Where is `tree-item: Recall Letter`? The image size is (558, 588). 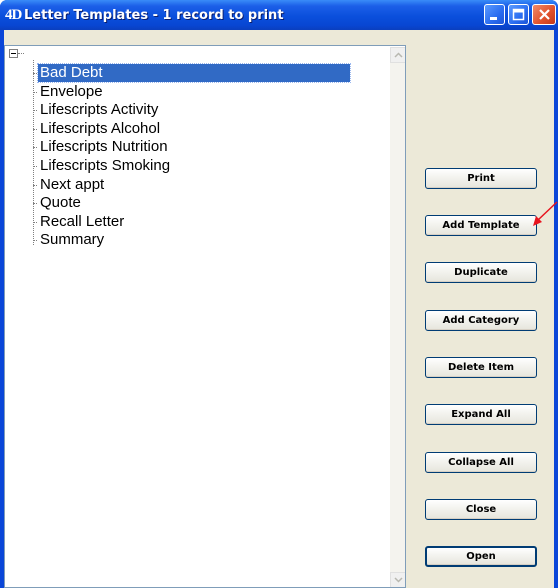
tree-item: Recall Letter is located at coordinates (191, 222).